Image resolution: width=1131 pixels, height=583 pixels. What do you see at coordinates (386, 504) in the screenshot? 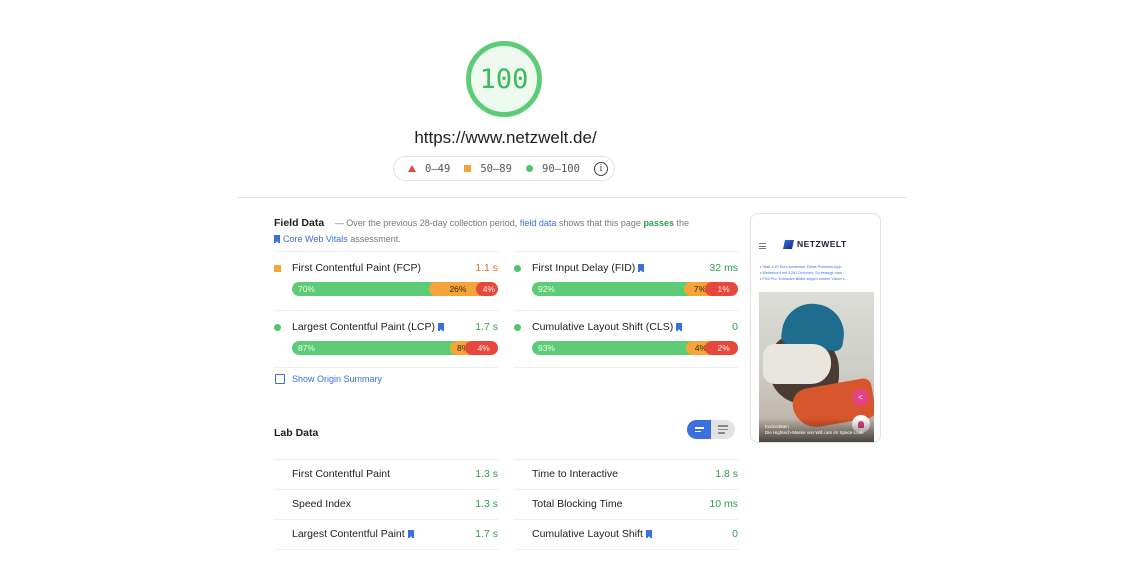
I see `lab-metric-speed-index: Speed Index 1.3 s` at bounding box center [386, 504].